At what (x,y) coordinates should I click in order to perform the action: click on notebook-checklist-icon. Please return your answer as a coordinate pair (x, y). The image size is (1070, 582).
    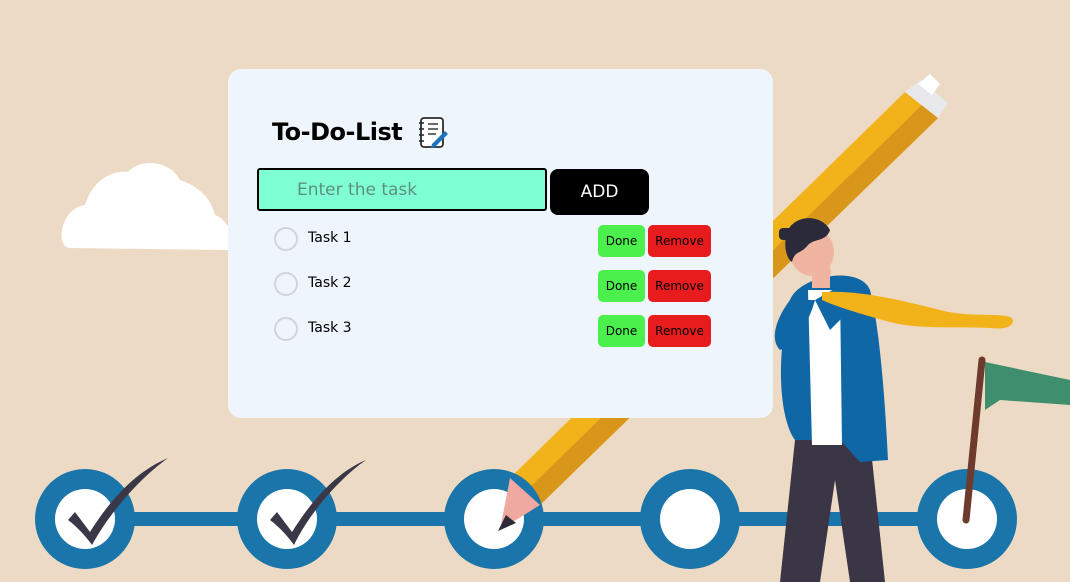
    Looking at the image, I should click on (434, 132).